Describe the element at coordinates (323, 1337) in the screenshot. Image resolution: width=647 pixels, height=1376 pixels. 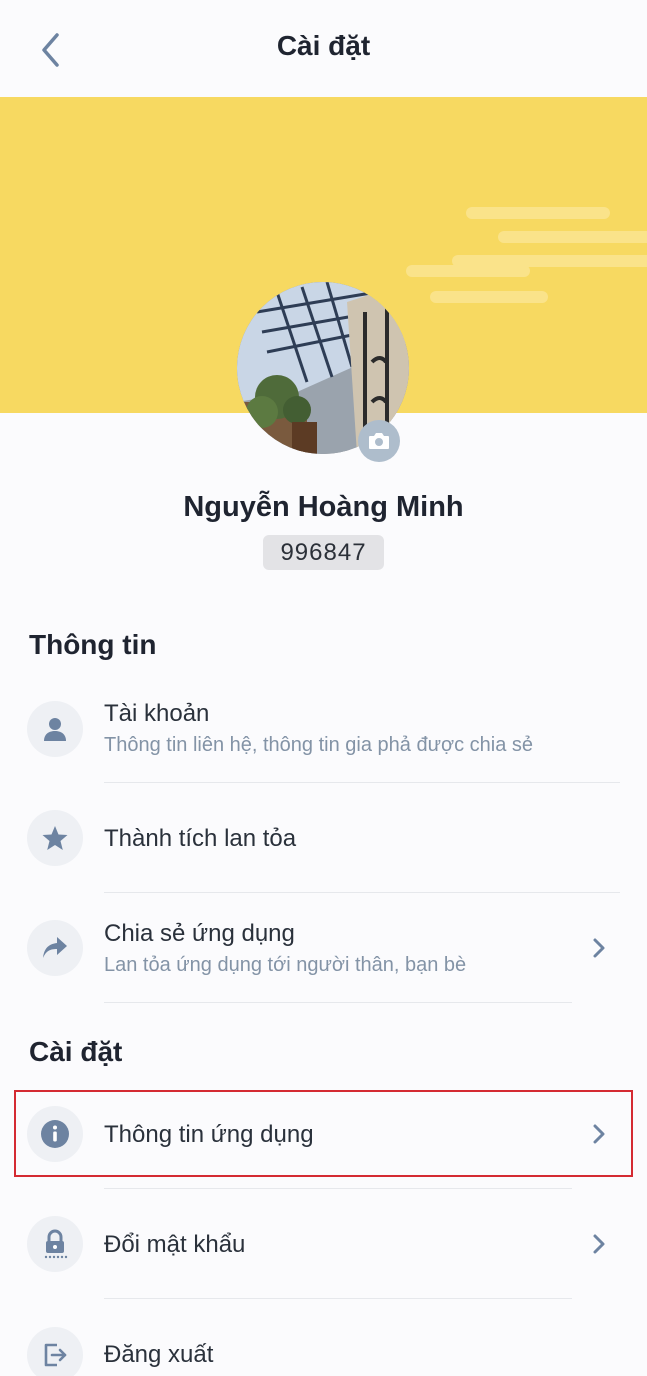
I see `menu-item-logout: Đăng xuất` at that location.